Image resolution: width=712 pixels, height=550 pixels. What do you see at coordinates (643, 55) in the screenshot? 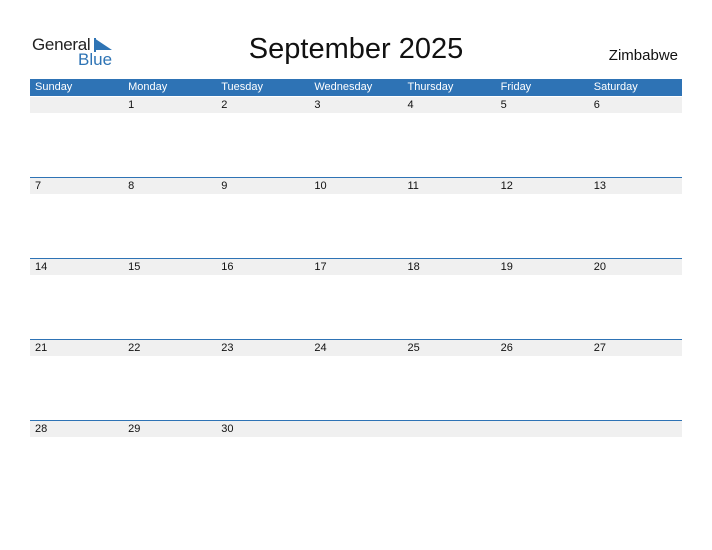
I see `country-label: Zimbabwe` at bounding box center [643, 55].